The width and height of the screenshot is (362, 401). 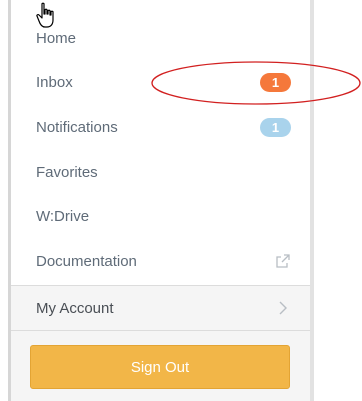 I want to click on menu-item-label: My Account, so click(x=75, y=308).